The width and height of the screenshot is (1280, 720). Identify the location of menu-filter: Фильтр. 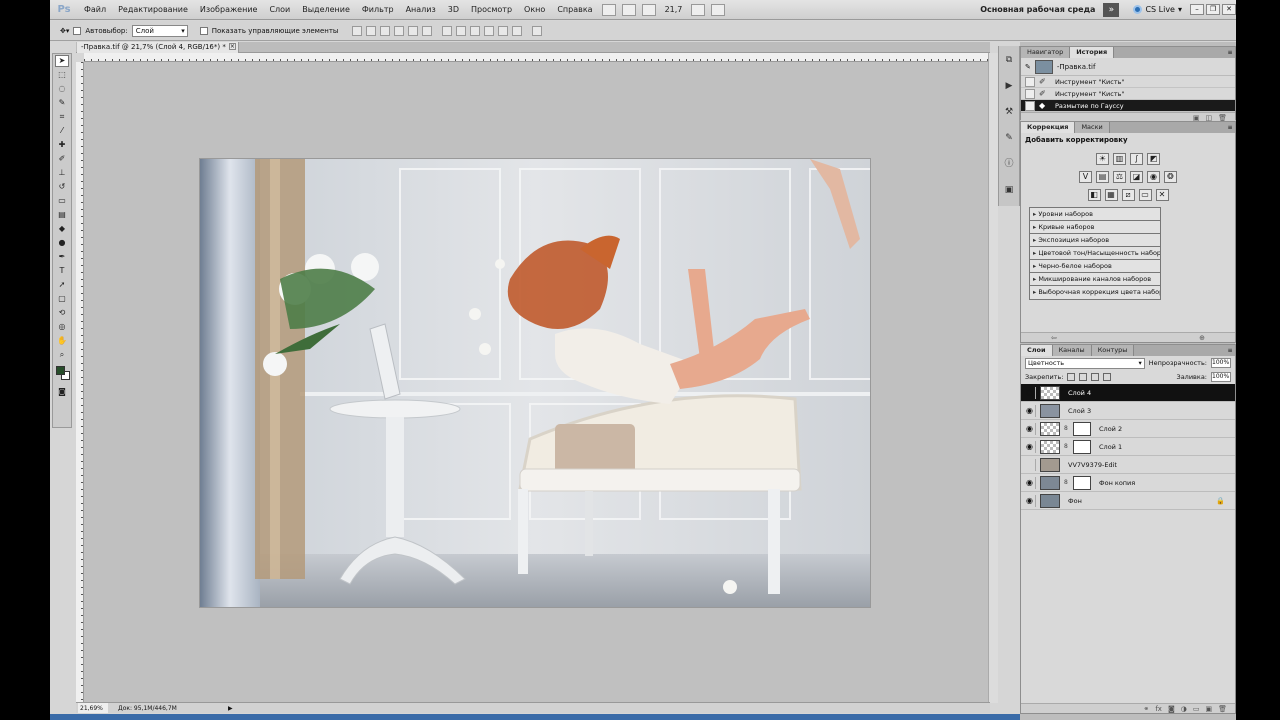
(378, 9).